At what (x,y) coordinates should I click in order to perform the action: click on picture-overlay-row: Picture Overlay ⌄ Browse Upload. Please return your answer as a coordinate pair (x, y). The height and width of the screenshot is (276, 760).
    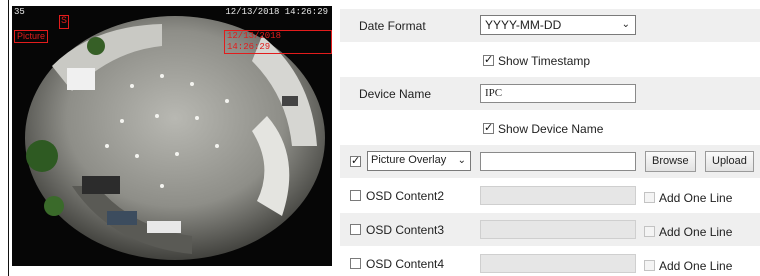
    Looking at the image, I should click on (550, 161).